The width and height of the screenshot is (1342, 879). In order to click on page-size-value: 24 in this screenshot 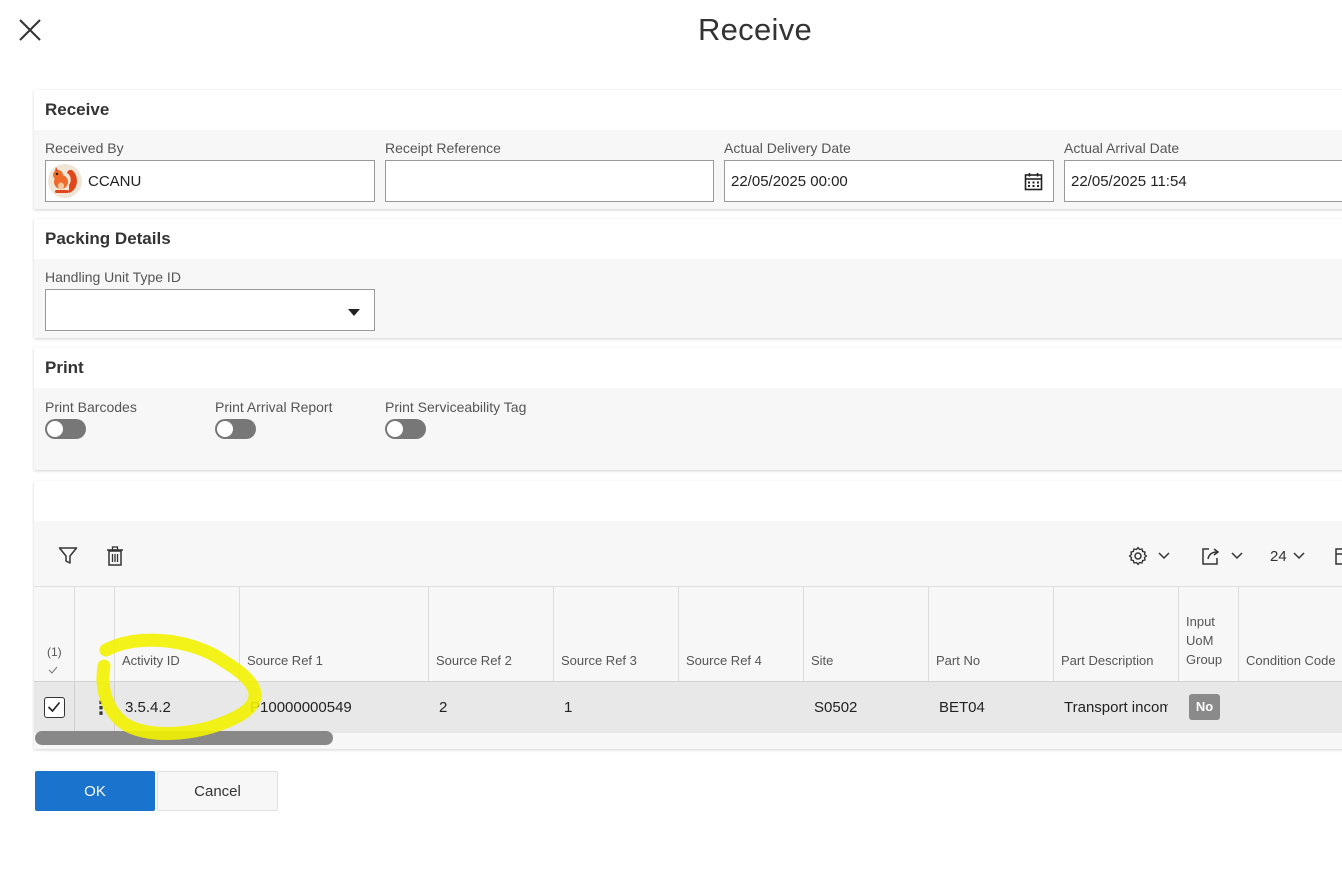, I will do `click(1278, 556)`.